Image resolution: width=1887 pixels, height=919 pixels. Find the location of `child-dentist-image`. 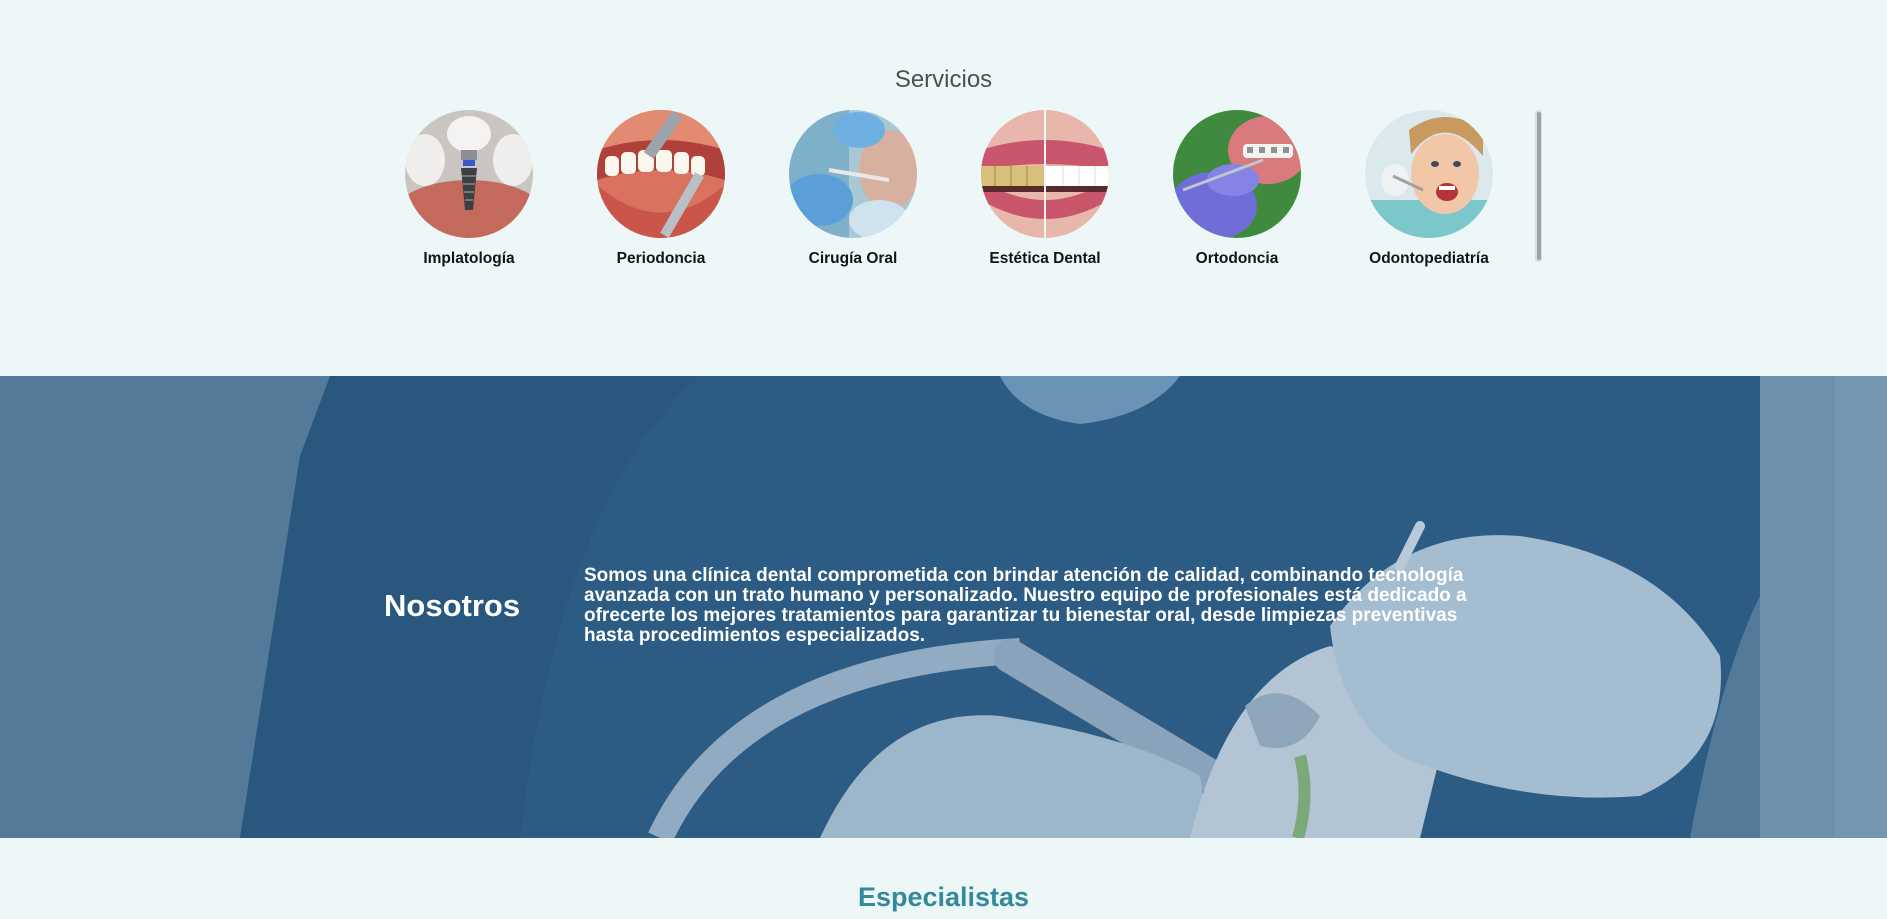

child-dentist-image is located at coordinates (1429, 174).